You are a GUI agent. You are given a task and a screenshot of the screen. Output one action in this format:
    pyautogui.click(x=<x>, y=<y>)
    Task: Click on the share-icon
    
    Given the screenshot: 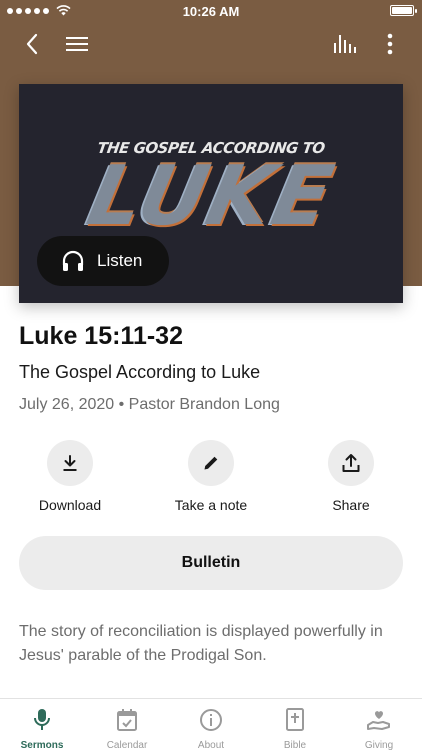 What is the action you would take?
    pyautogui.click(x=351, y=463)
    